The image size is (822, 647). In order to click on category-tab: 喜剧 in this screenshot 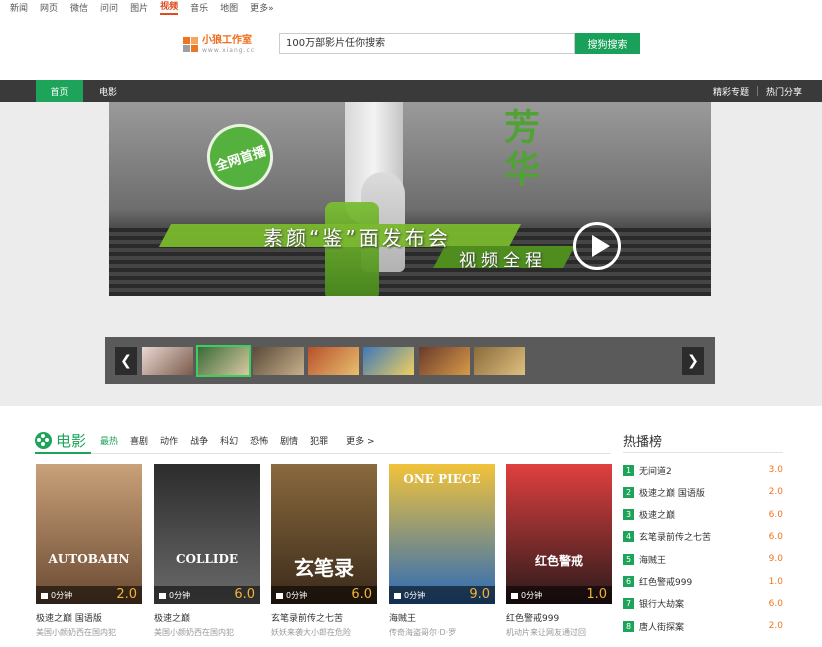, I will do `click(139, 442)`.